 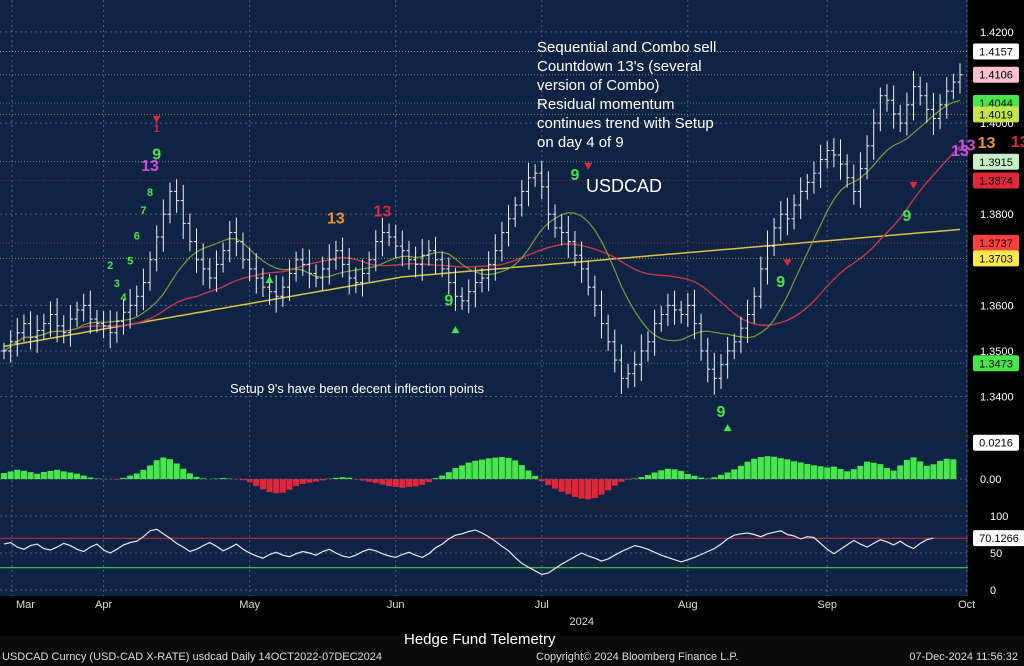 I want to click on td-count-label: 5, so click(x=130, y=261).